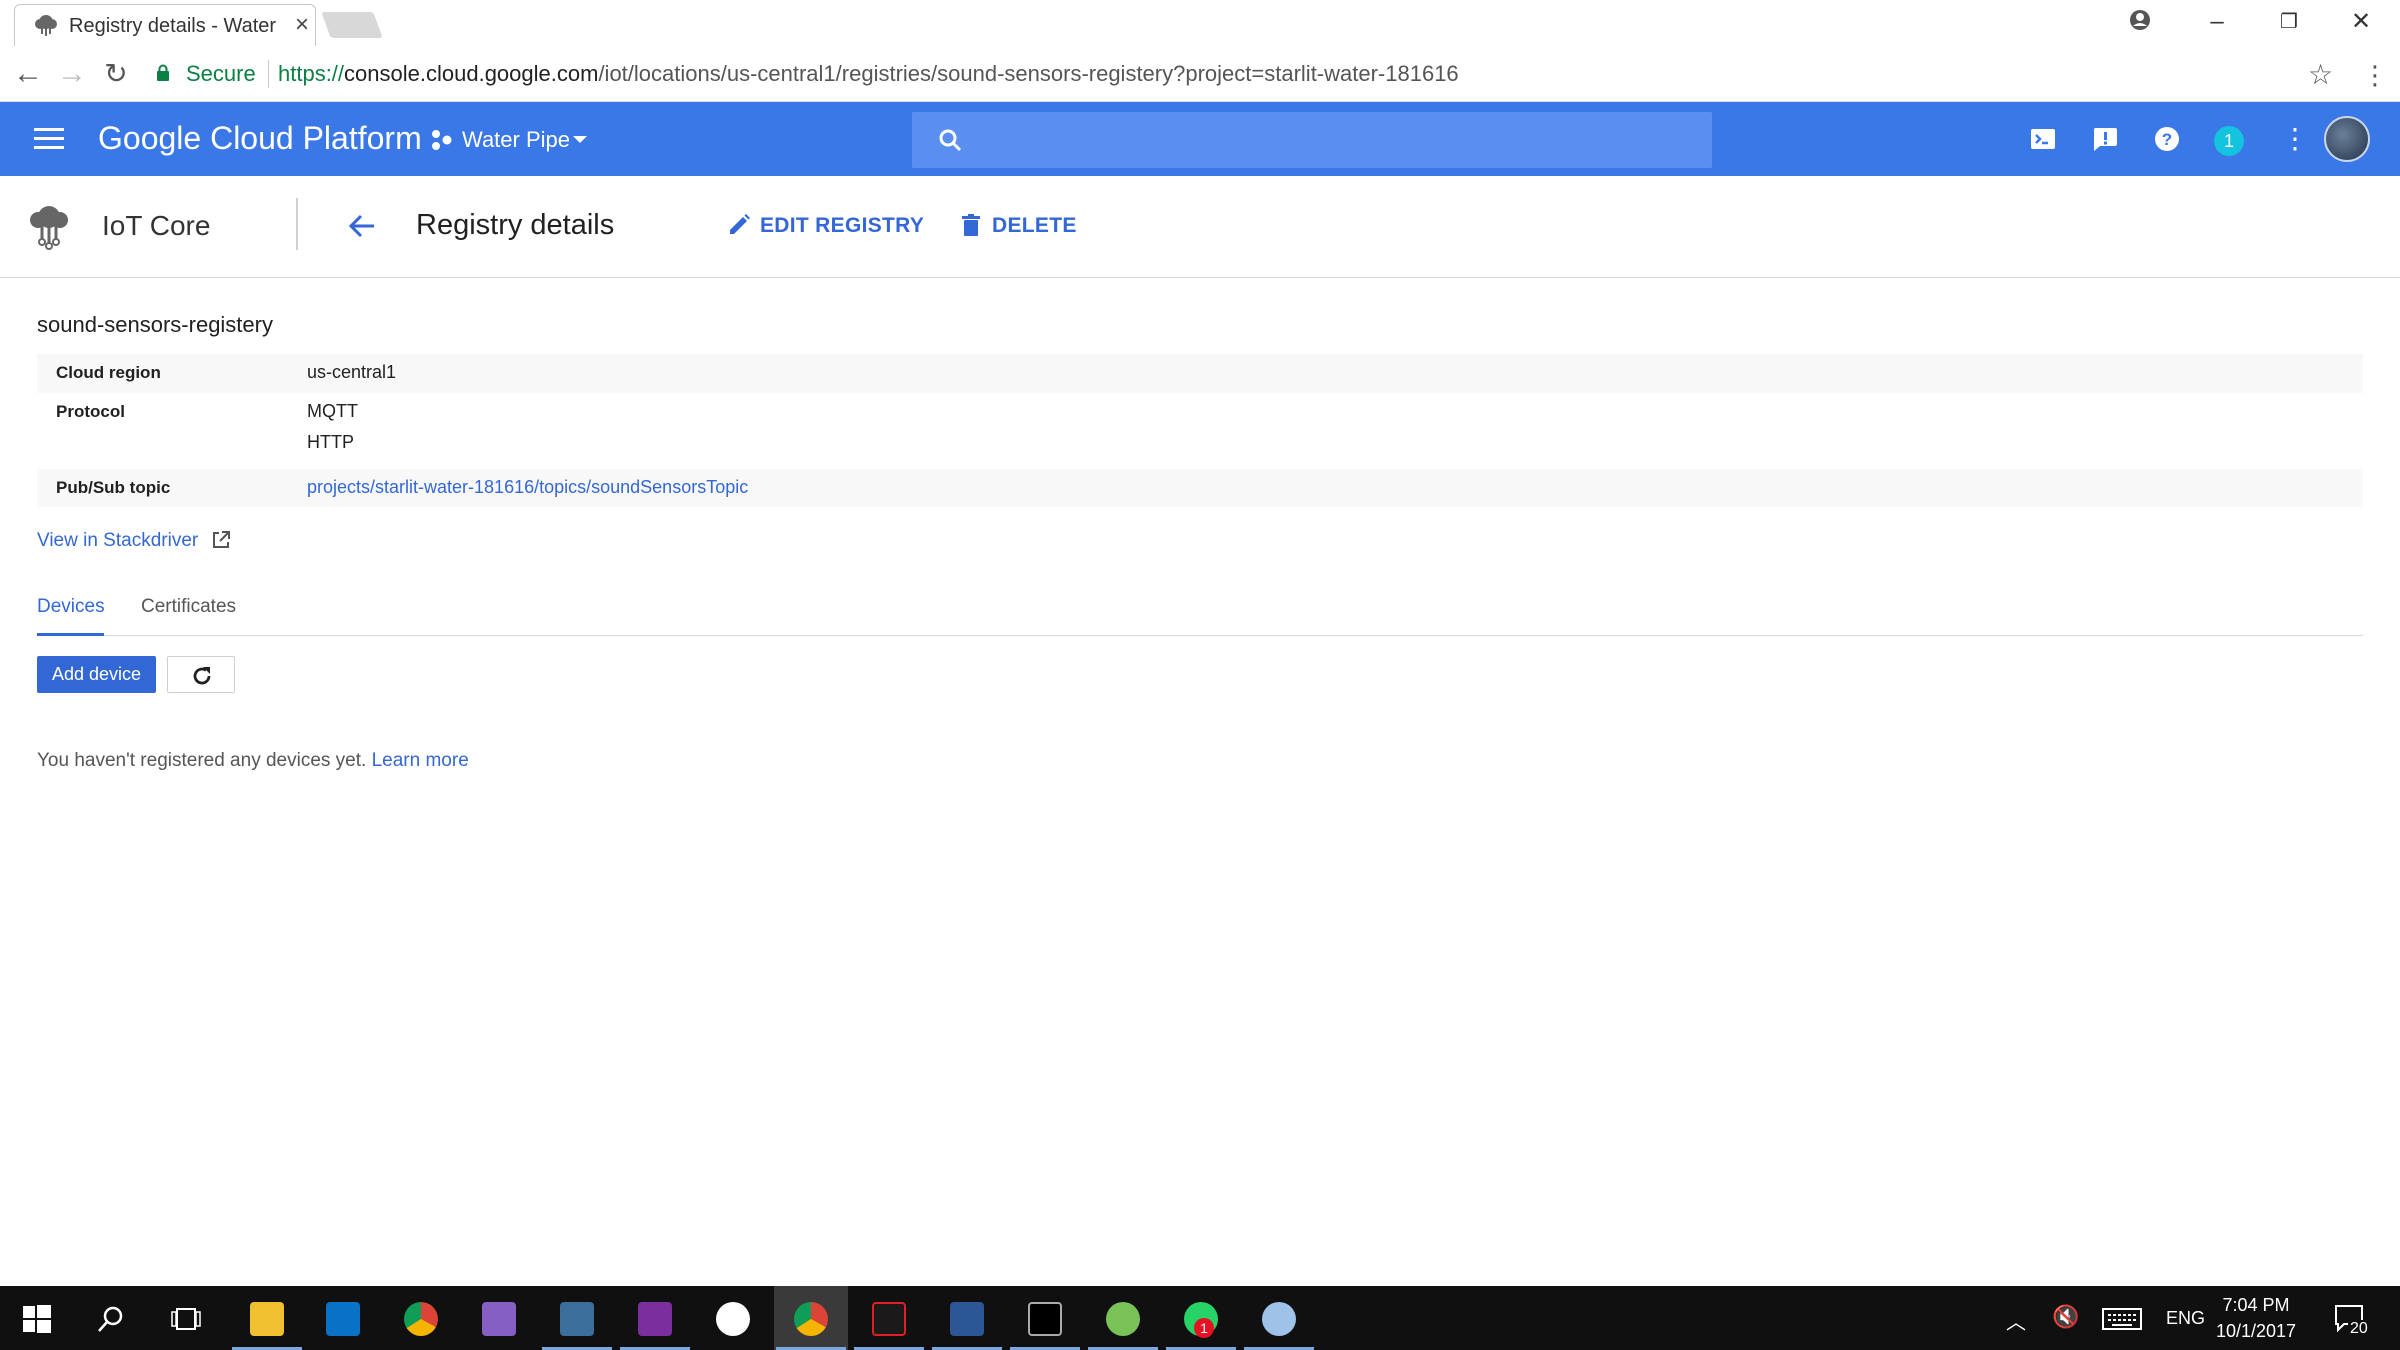 Image resolution: width=2400 pixels, height=1350 pixels. I want to click on forward-icon: →, so click(72, 74).